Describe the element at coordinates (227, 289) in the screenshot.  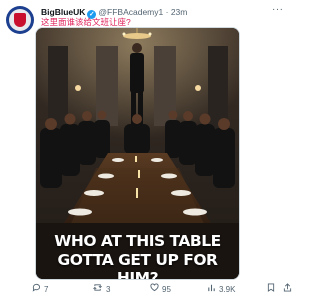
I see `views-count: 3.9K` at that location.